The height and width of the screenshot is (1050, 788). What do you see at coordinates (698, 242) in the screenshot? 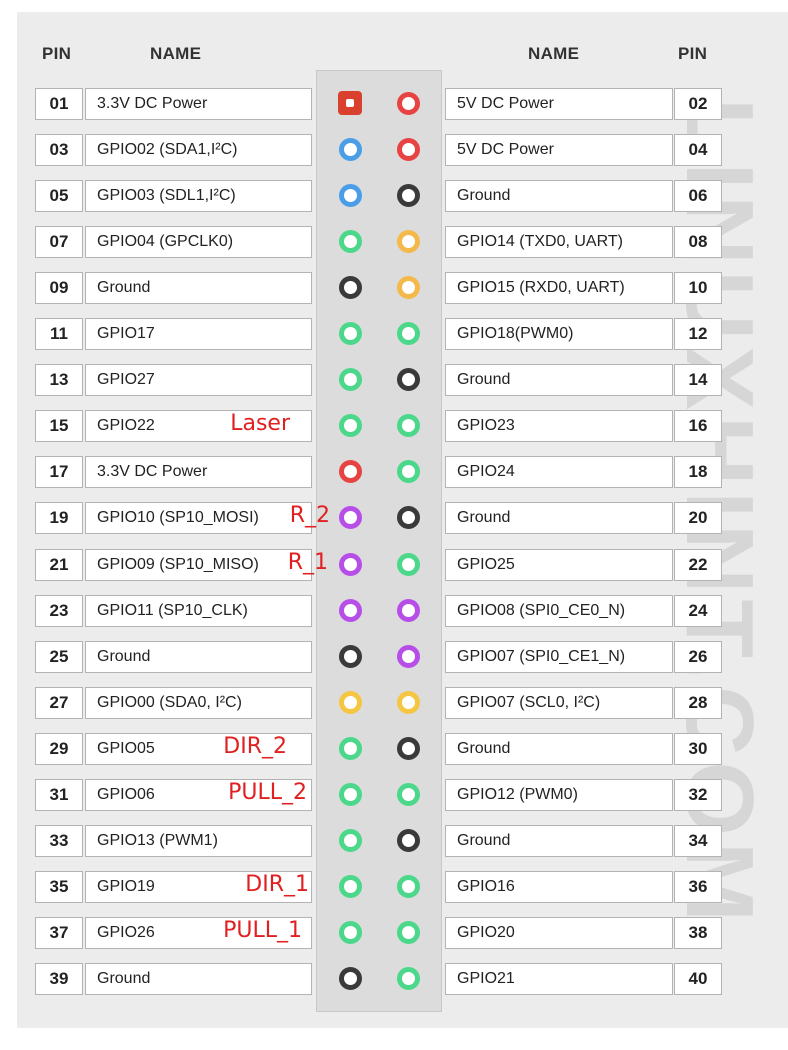
I see `pin-number-right: 08` at bounding box center [698, 242].